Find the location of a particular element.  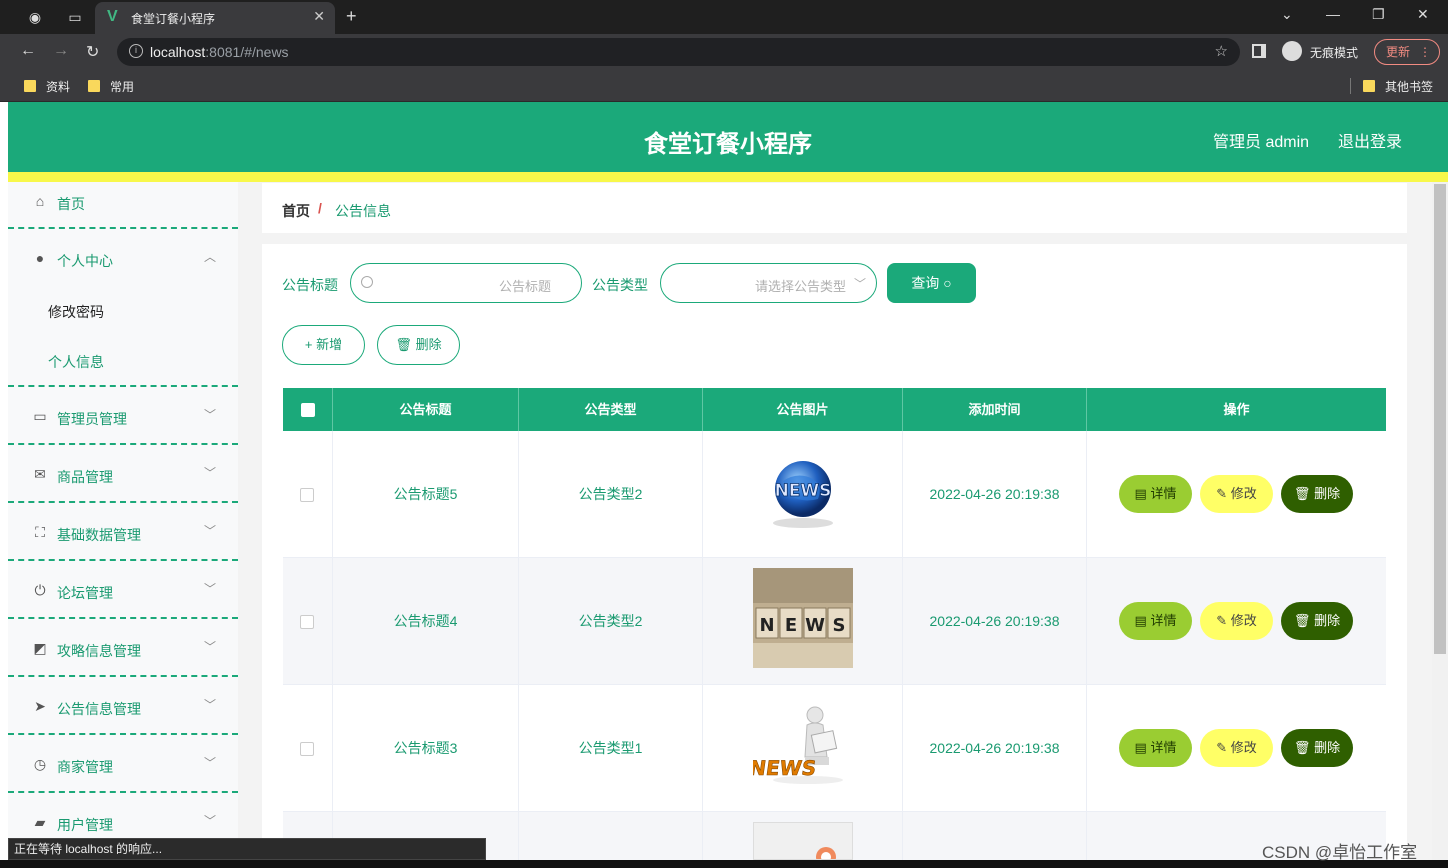

info-icon: i is located at coordinates (136, 51).